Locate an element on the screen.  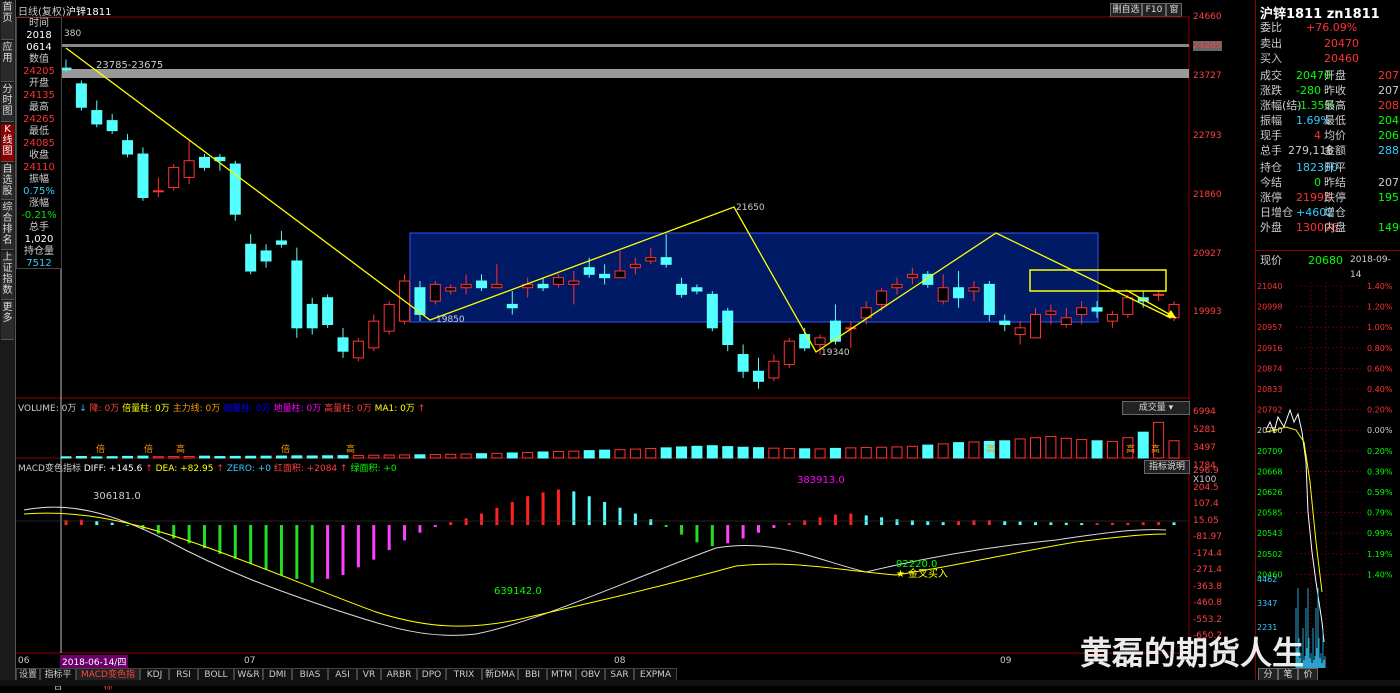
macd-axis-9: -553.2 is located at coordinates (1208, 619).